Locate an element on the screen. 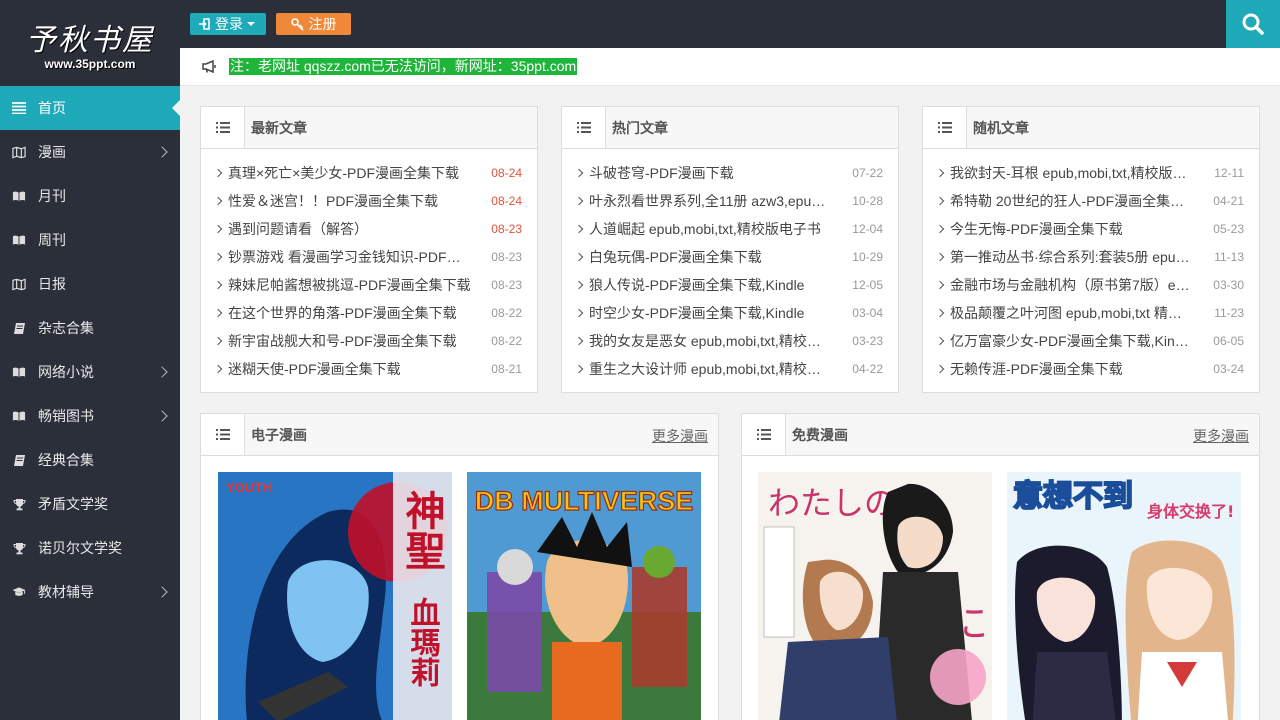 This screenshot has height=720, width=1280. sidebar-item-9: 矛盾文学奖 is located at coordinates (90, 504).